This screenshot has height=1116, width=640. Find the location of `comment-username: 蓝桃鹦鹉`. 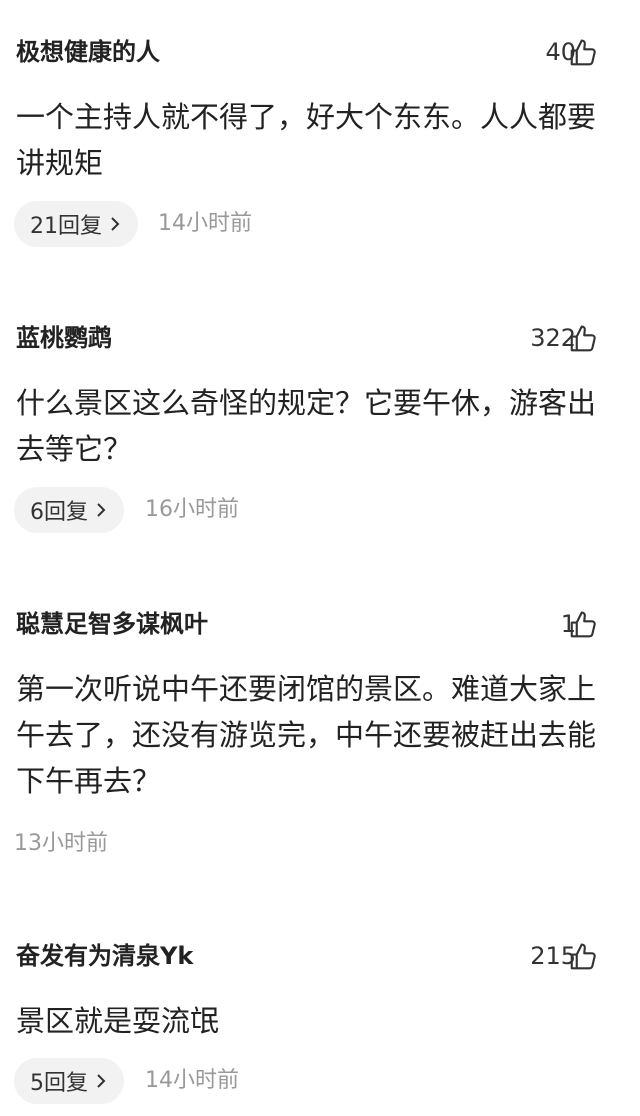

comment-username: 蓝桃鹦鹉 is located at coordinates (64, 338).